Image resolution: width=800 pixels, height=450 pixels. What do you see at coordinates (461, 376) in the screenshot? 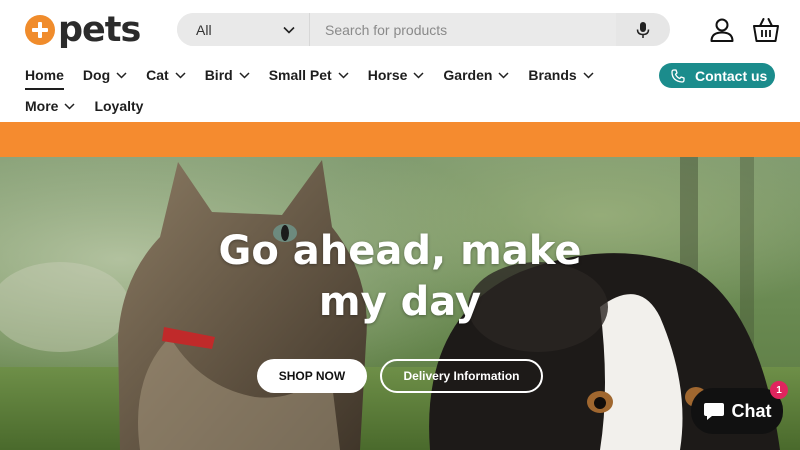
I see `delivery-information-button: Delivery Information` at bounding box center [461, 376].